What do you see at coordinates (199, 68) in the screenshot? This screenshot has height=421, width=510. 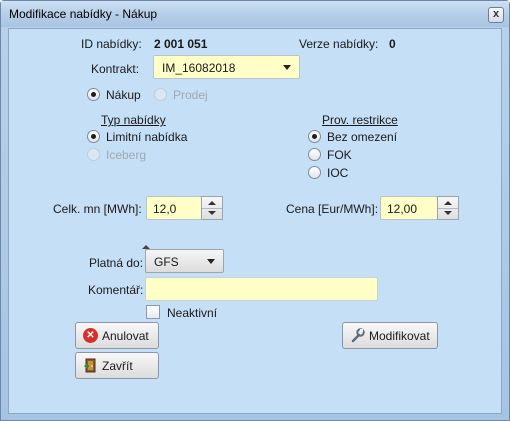 I see `contract-dropdown-value: IM_16082018` at bounding box center [199, 68].